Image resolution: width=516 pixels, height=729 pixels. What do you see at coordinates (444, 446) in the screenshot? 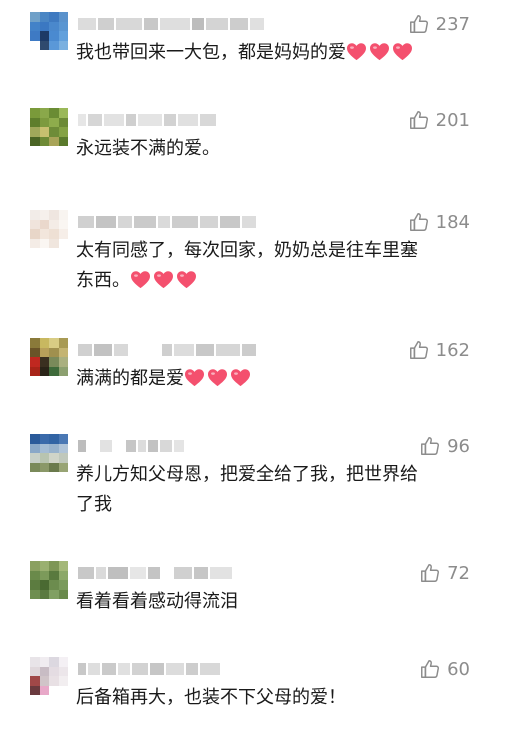
I see `like-button: 96` at bounding box center [444, 446].